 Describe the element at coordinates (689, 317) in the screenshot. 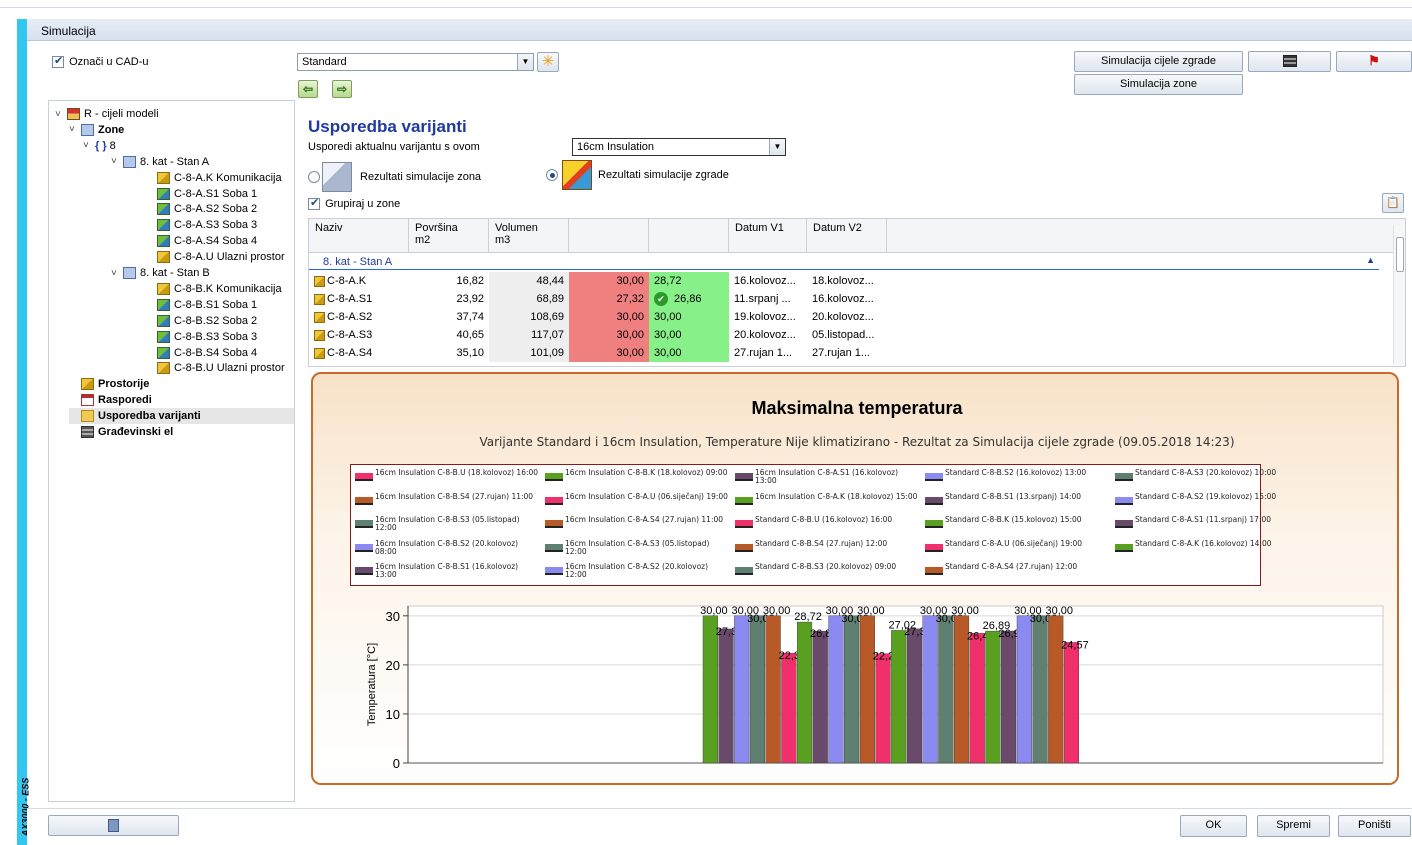

I see `table-cell-v2: 30,00` at that location.